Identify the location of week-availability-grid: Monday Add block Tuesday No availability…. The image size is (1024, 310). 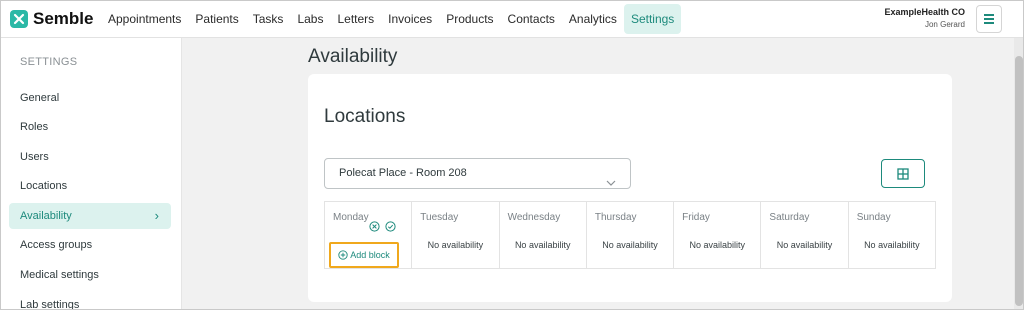
(630, 235).